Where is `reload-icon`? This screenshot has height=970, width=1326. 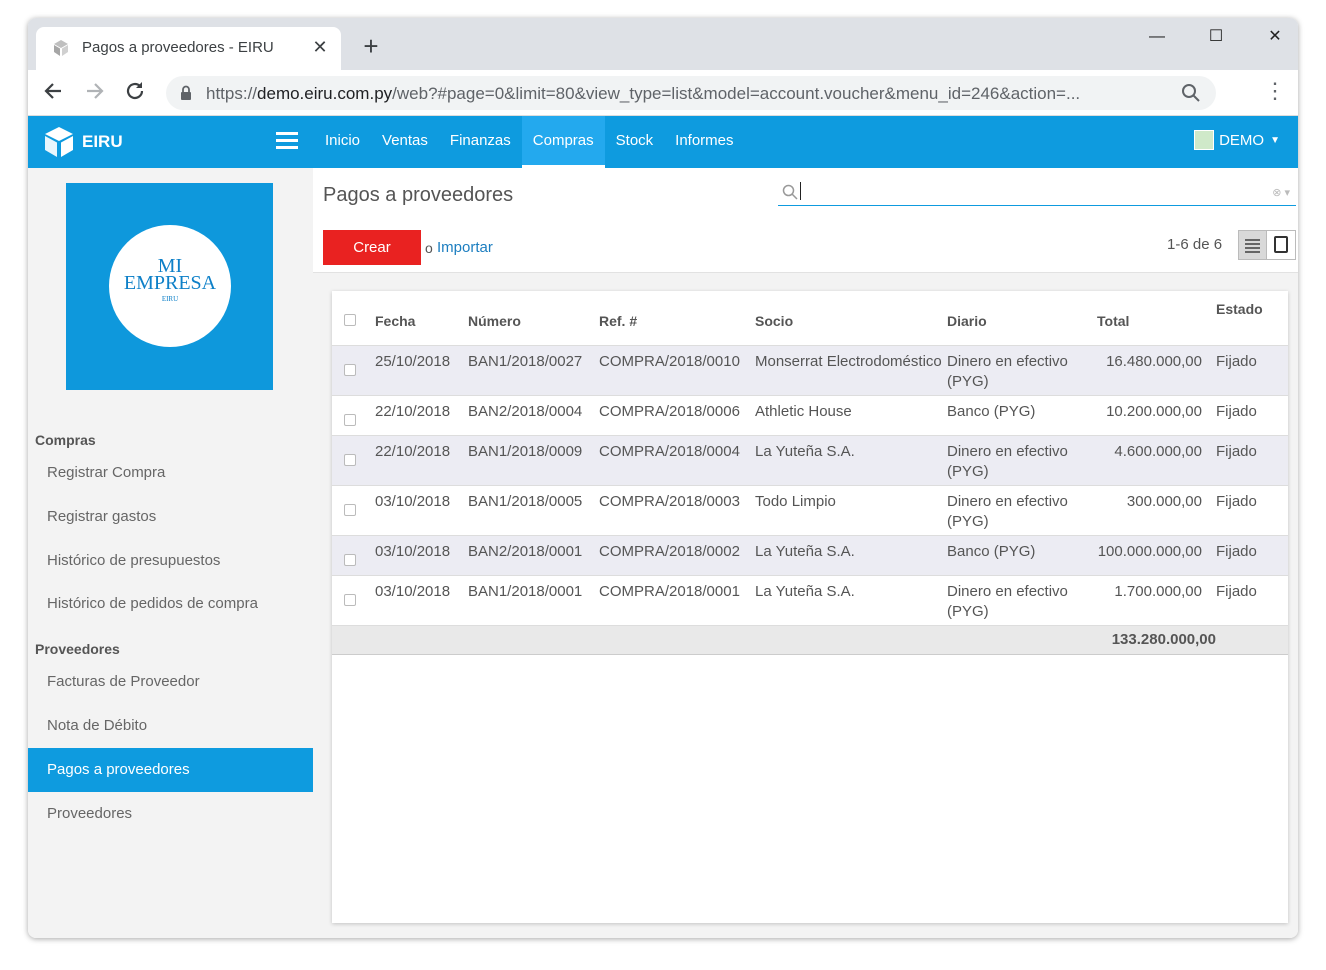
reload-icon is located at coordinates (135, 93).